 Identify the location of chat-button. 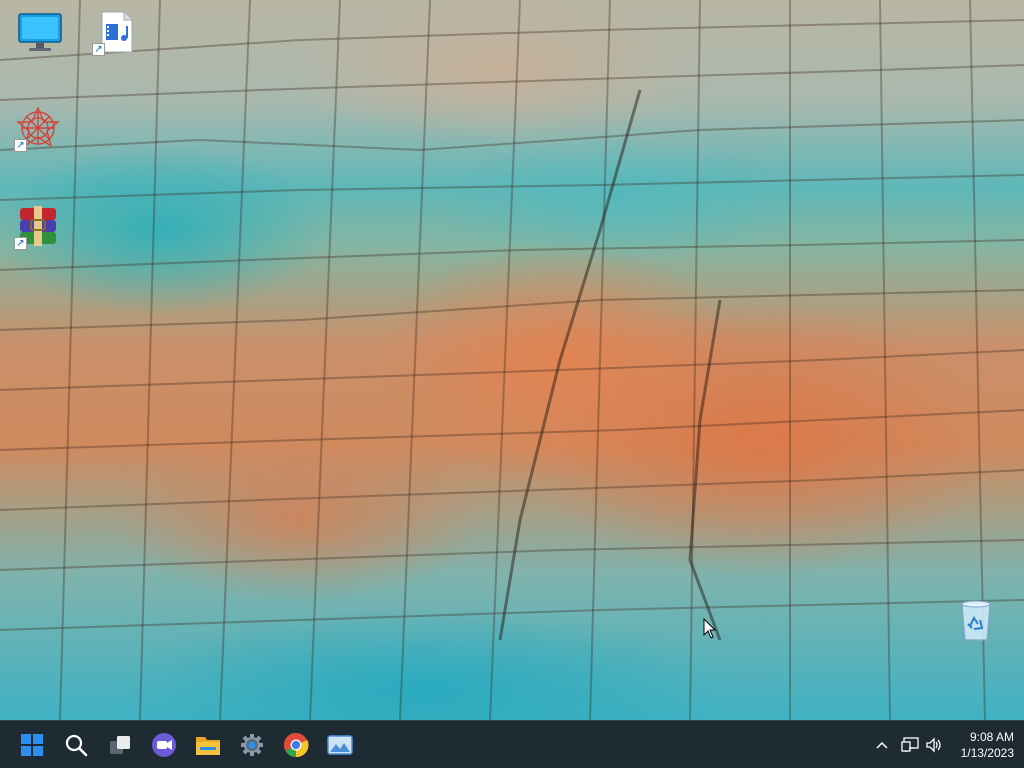
(164, 745).